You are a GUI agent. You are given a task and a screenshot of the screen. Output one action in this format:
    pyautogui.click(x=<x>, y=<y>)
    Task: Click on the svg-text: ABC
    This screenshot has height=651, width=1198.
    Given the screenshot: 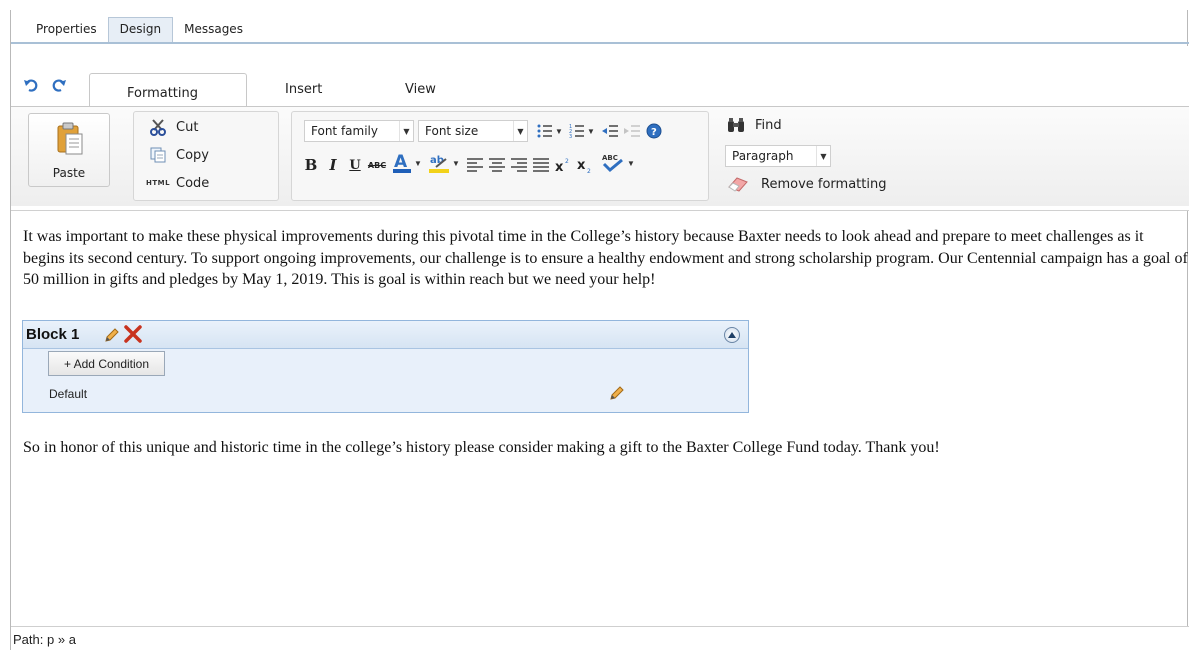 What is the action you would take?
    pyautogui.click(x=610, y=158)
    